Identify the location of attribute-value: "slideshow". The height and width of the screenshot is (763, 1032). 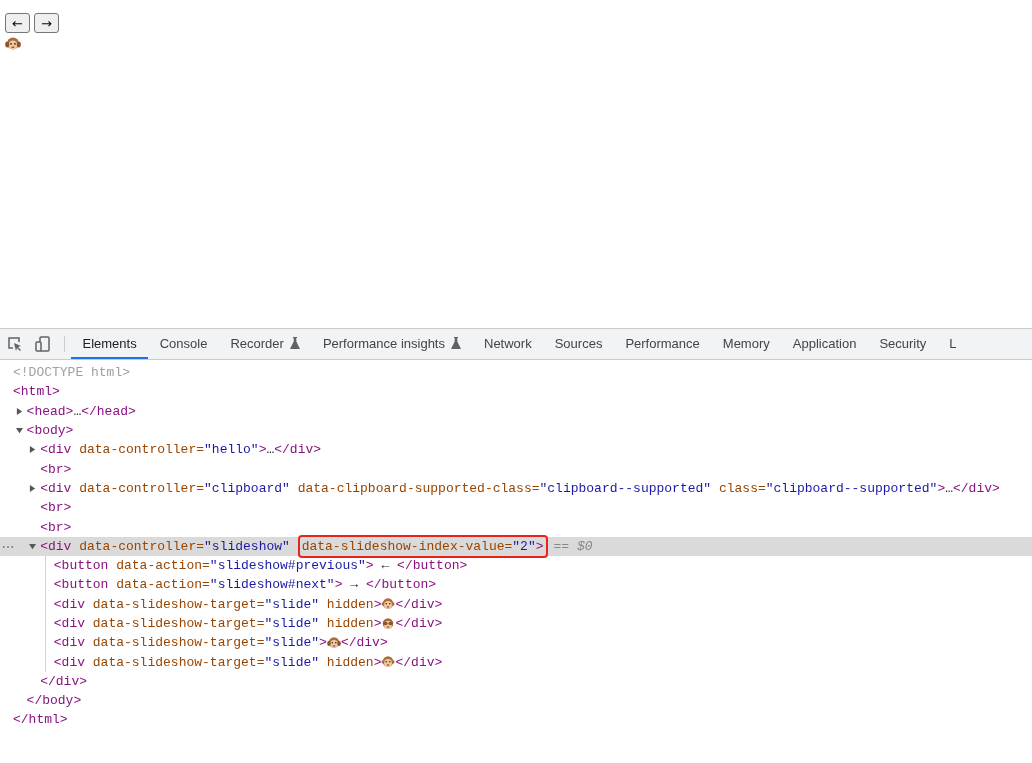
(247, 546).